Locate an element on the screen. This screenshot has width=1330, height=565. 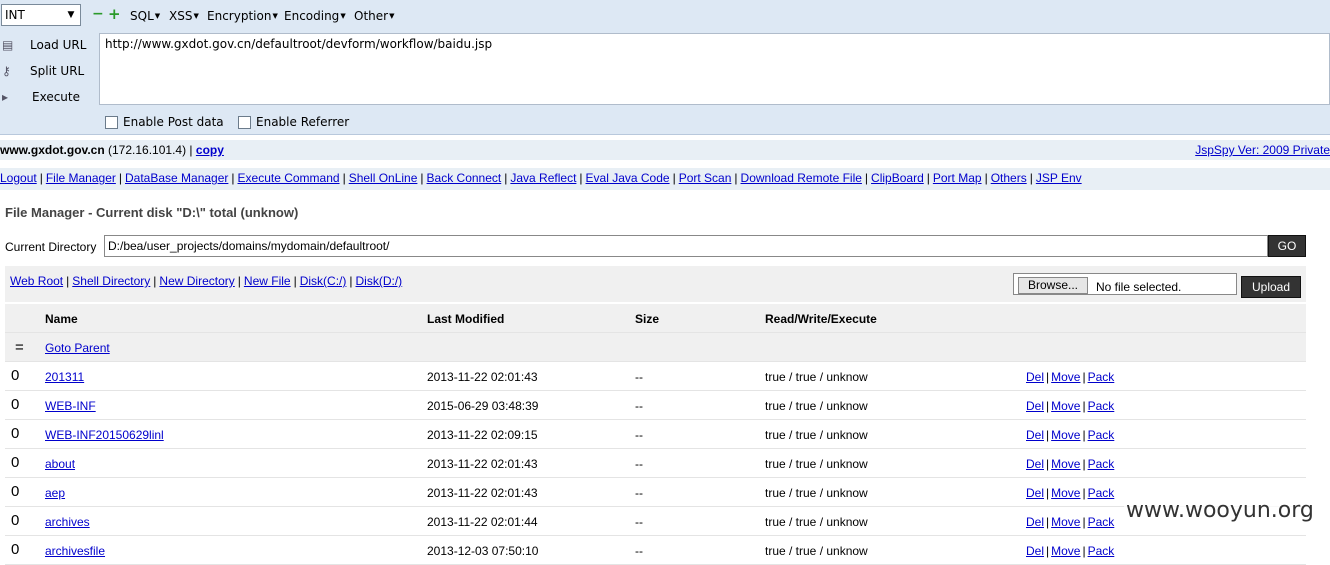
new-directory-link: New Directory is located at coordinates (196, 281).